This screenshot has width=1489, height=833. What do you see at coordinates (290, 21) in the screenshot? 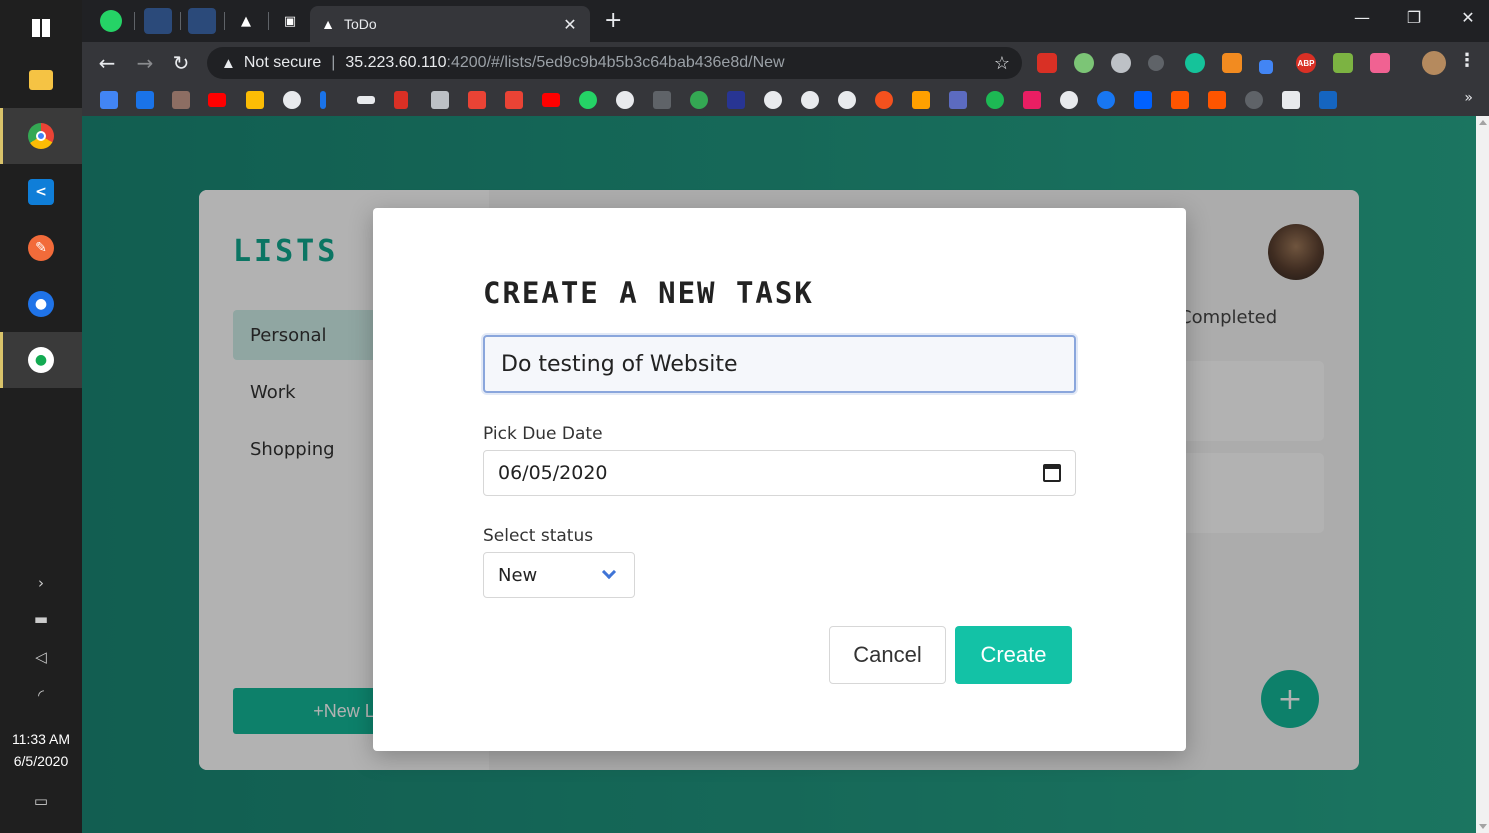
I see `chip-tab-icon: ▣` at bounding box center [290, 21].